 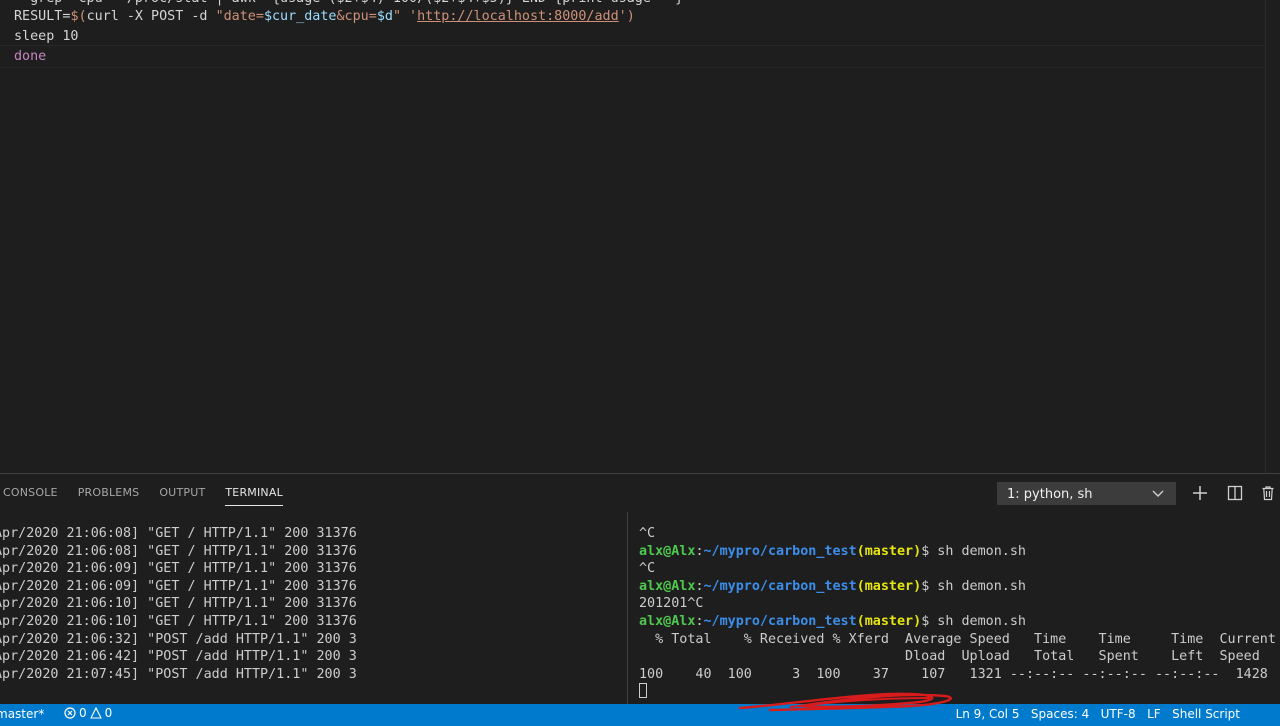 I want to click on plus-icon, so click(x=1200, y=493).